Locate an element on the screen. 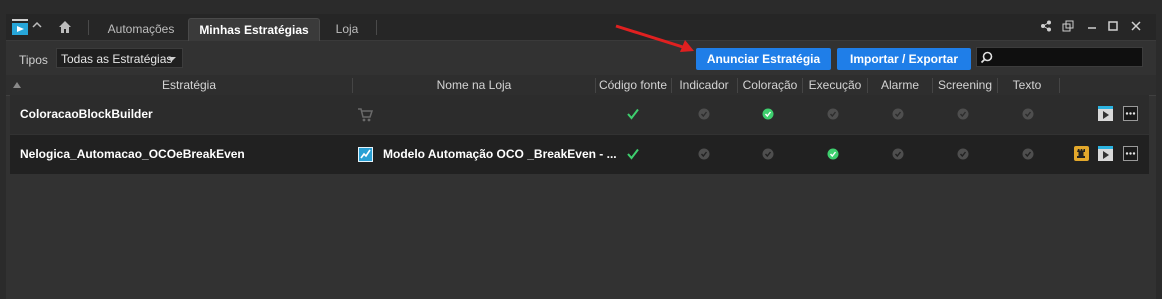 The image size is (1162, 299). share-icon is located at coordinates (1046, 26).